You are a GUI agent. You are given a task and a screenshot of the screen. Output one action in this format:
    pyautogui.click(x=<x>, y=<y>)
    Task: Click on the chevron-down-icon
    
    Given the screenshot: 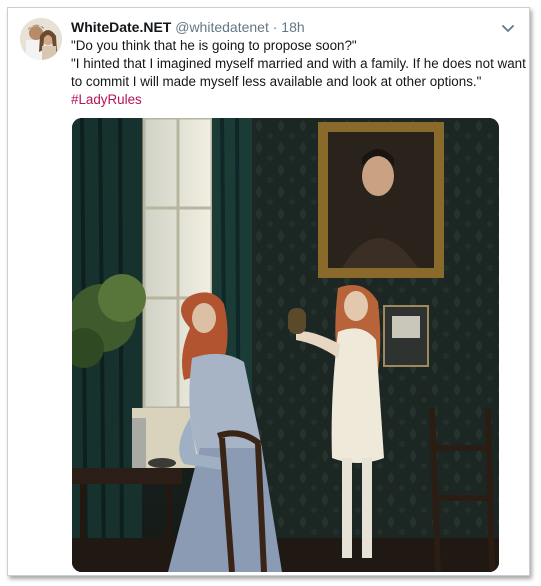 What is the action you would take?
    pyautogui.click(x=508, y=29)
    